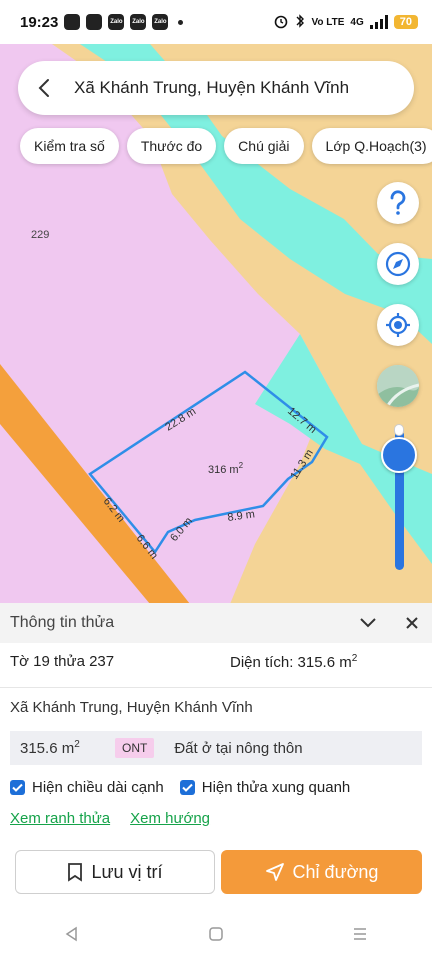 This screenshot has height=960, width=432. I want to click on nav-home-button, so click(216, 936).